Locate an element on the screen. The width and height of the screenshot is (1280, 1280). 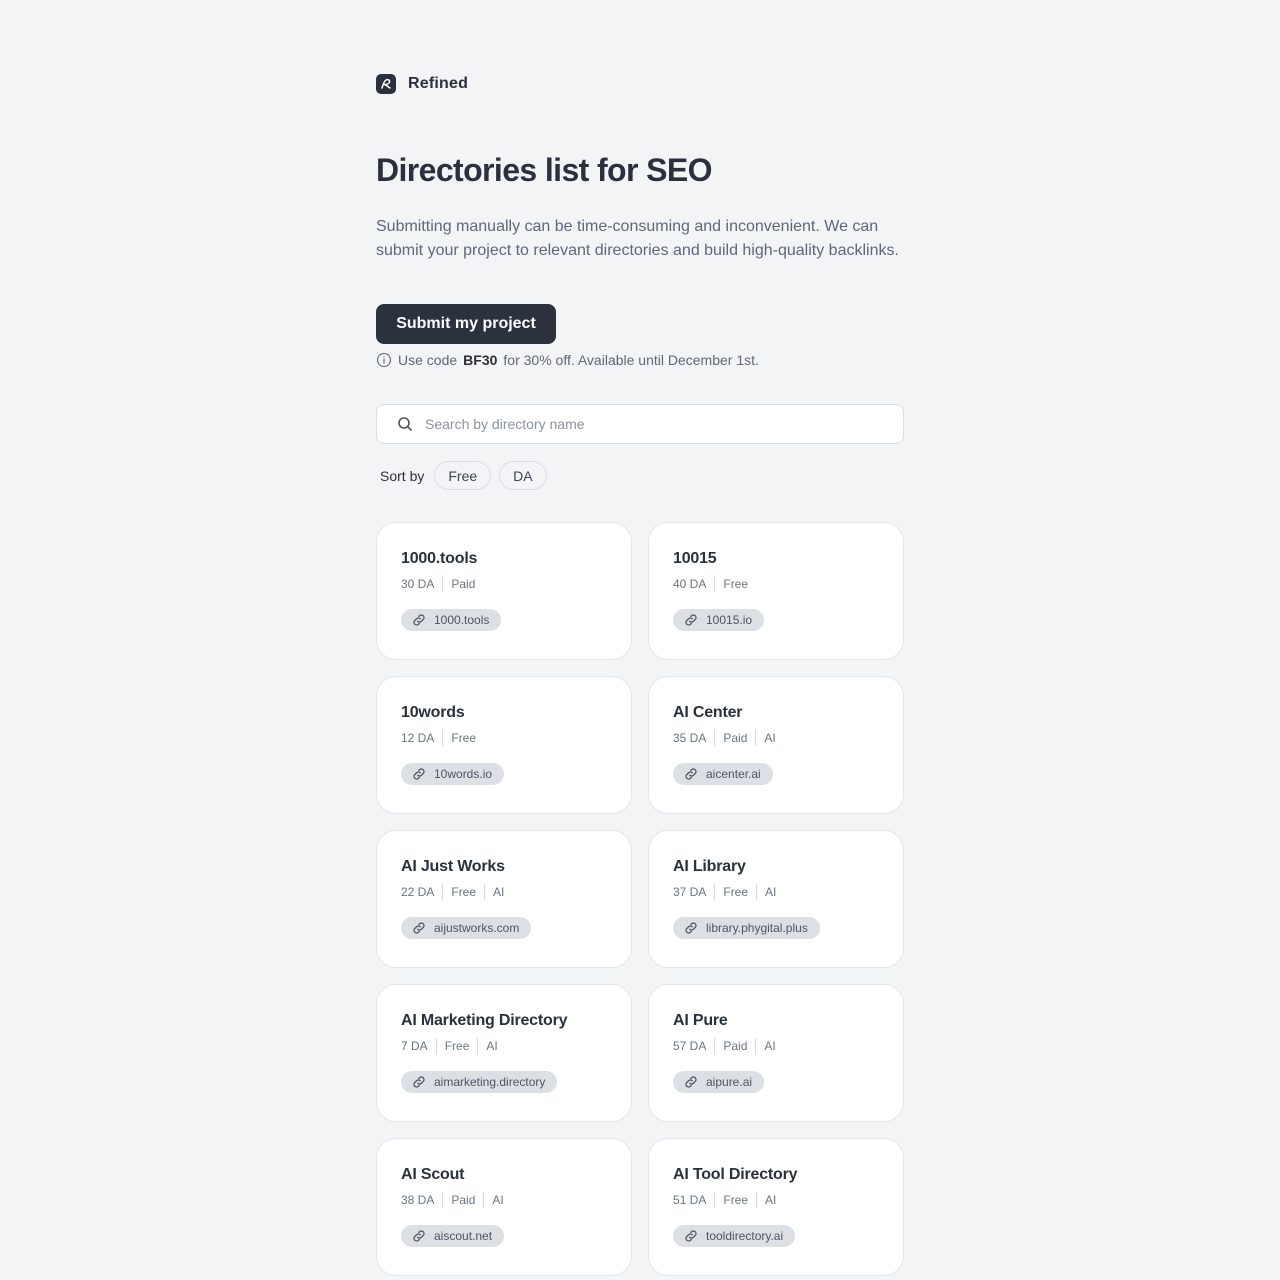
directory-da: 30 DA is located at coordinates (418, 584).